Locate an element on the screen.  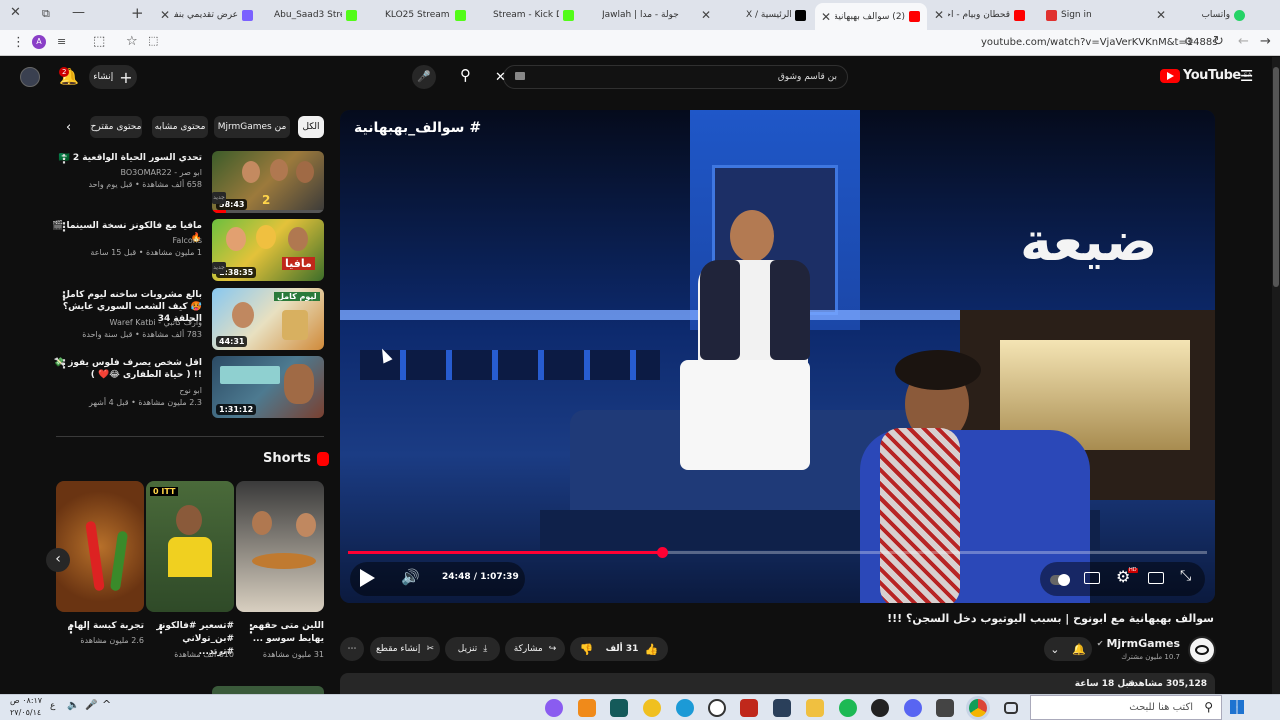
channel-name: ابو صر - BO3OMAR22 is located at coordinates (127, 173).